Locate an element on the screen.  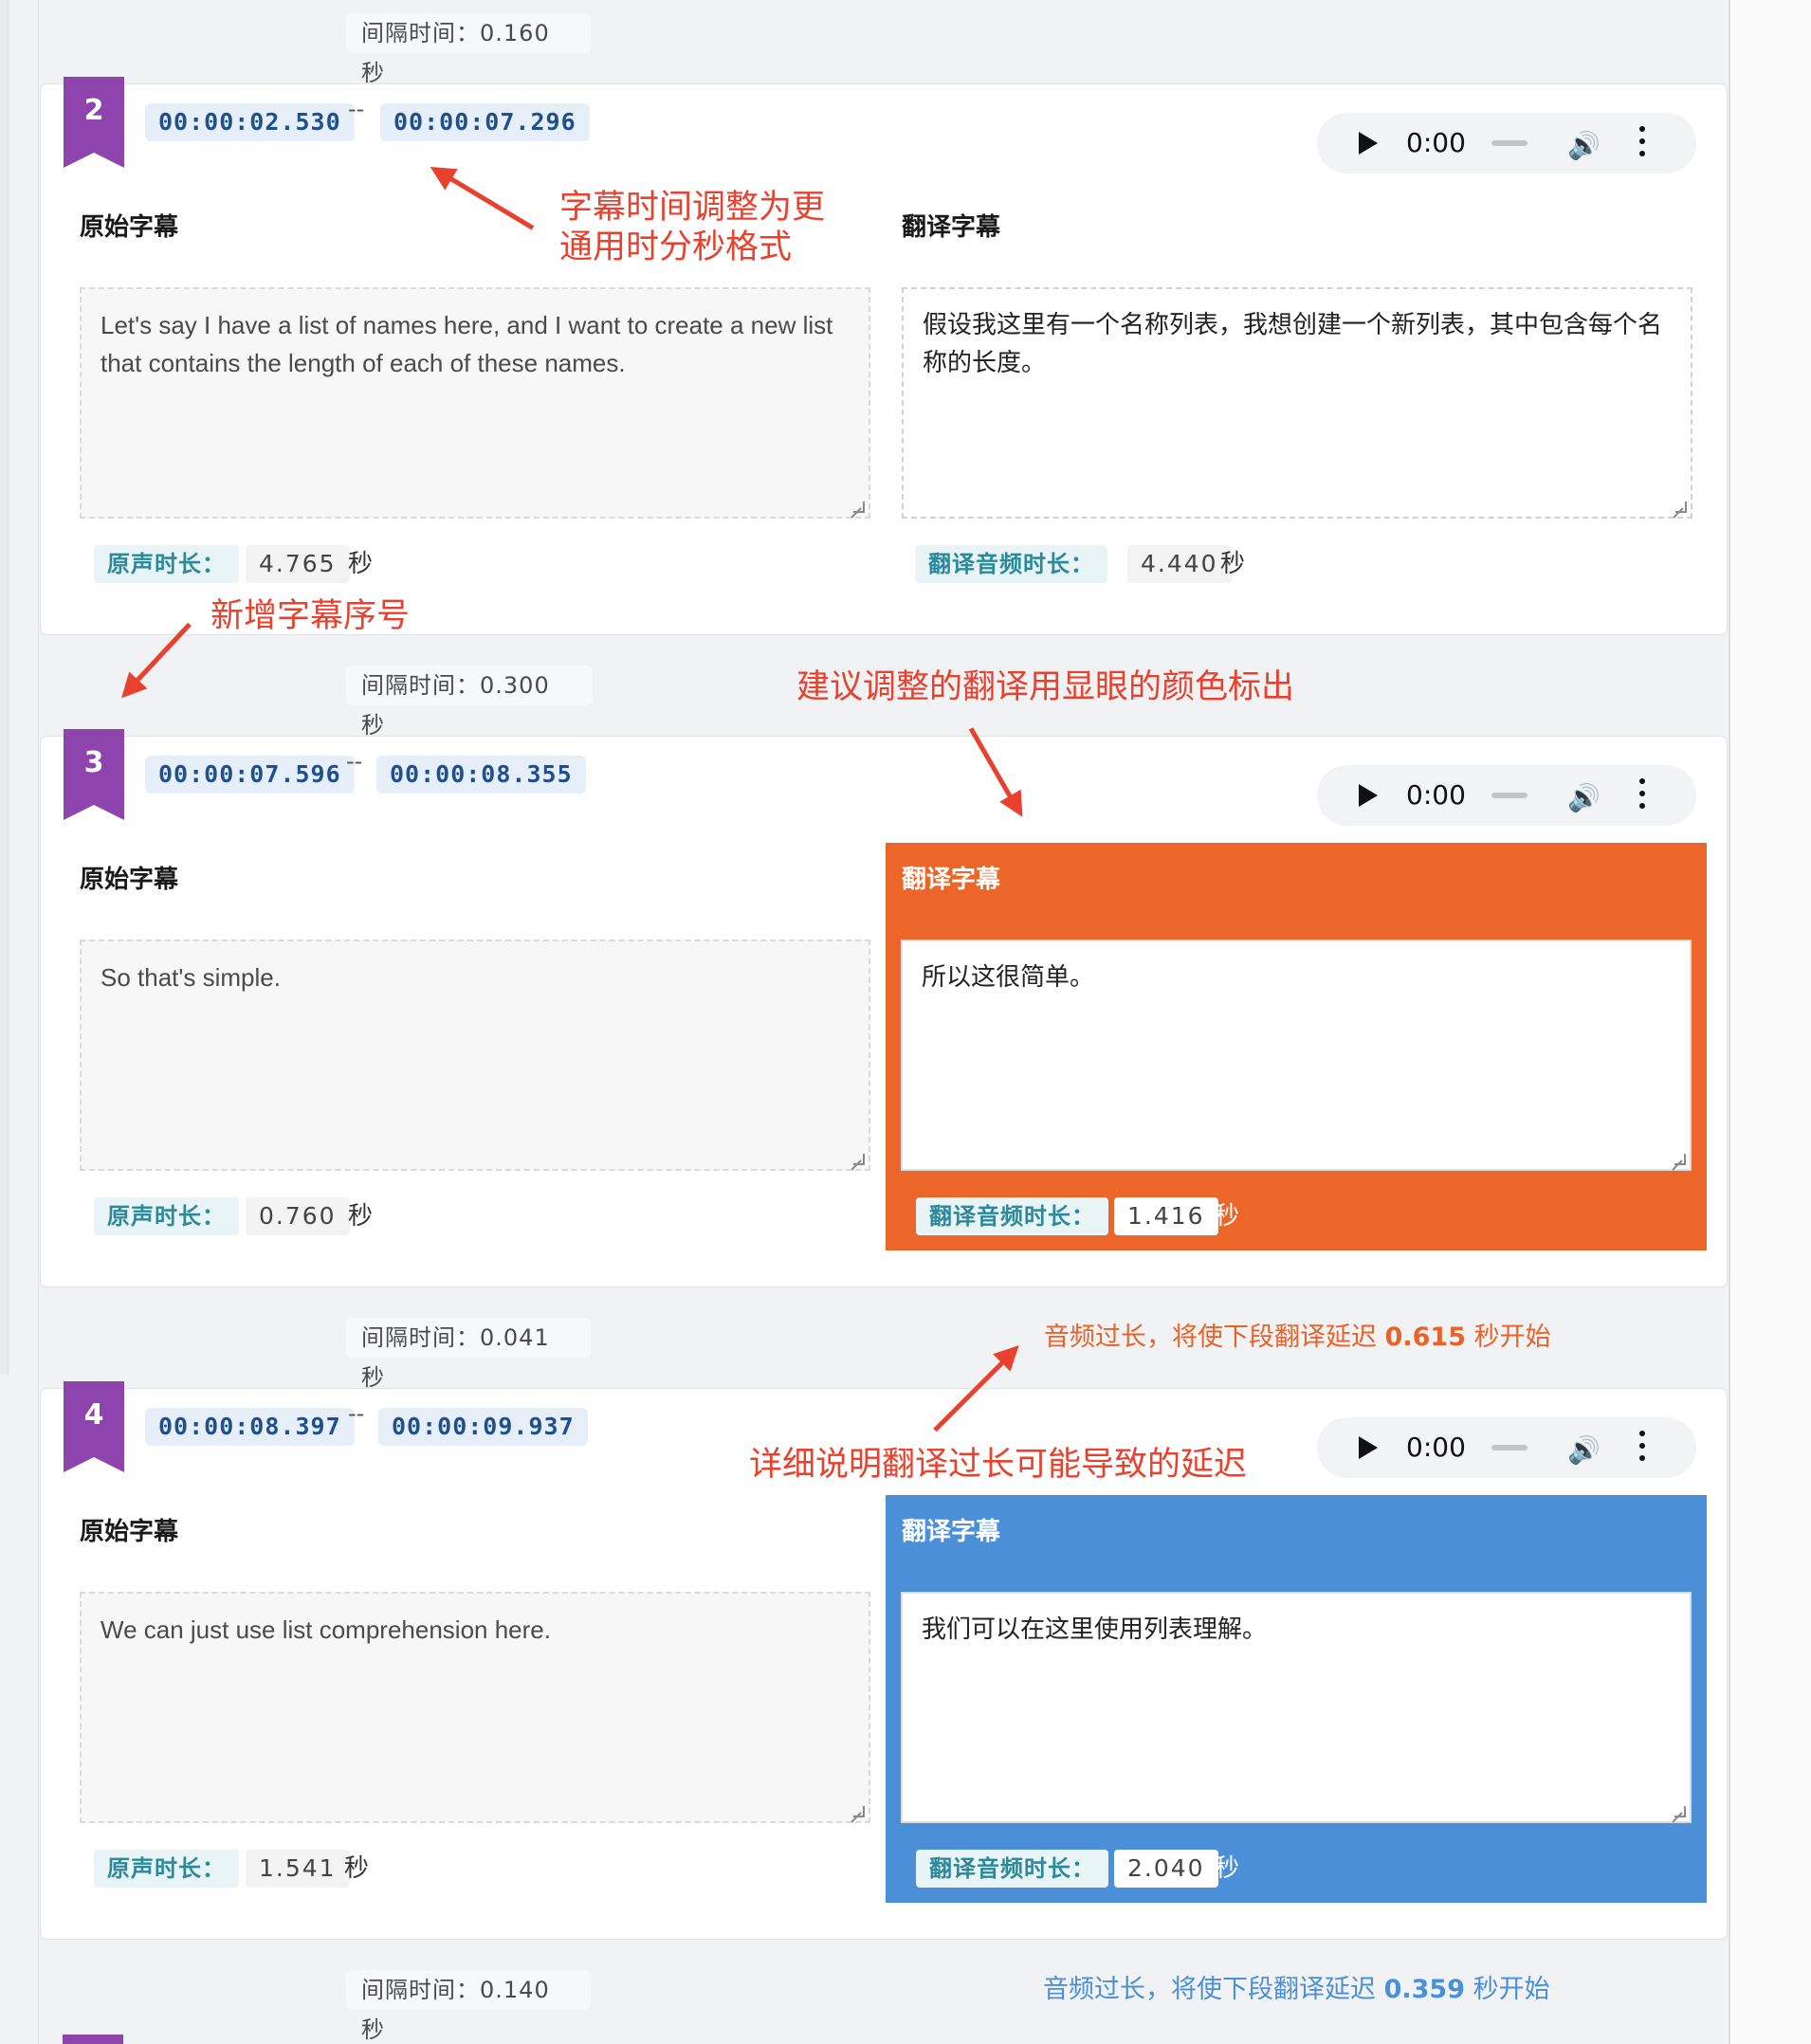
annotation-highlight: 建议调整的翻译用显眼的颜色标出 is located at coordinates (1045, 687).